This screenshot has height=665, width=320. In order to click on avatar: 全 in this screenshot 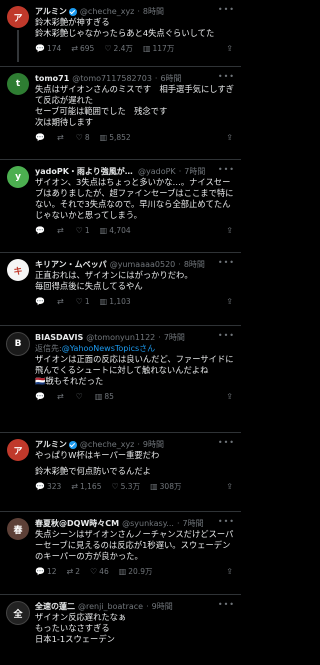, I will do `click(18, 613)`.